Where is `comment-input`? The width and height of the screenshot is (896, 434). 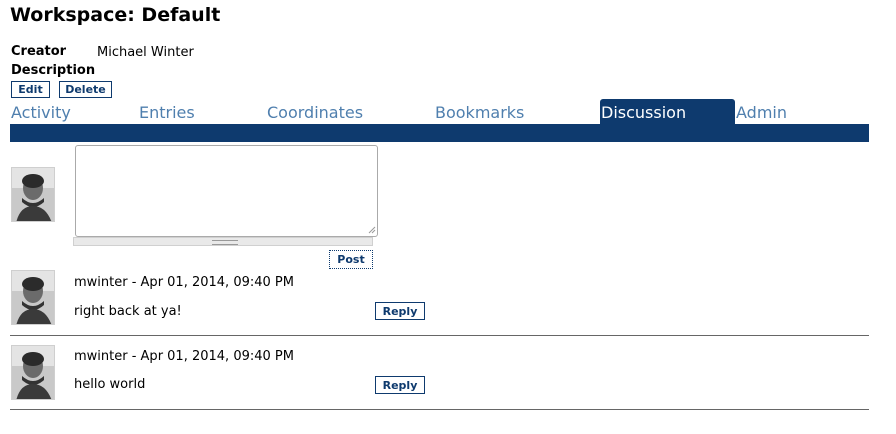
comment-input is located at coordinates (226, 191).